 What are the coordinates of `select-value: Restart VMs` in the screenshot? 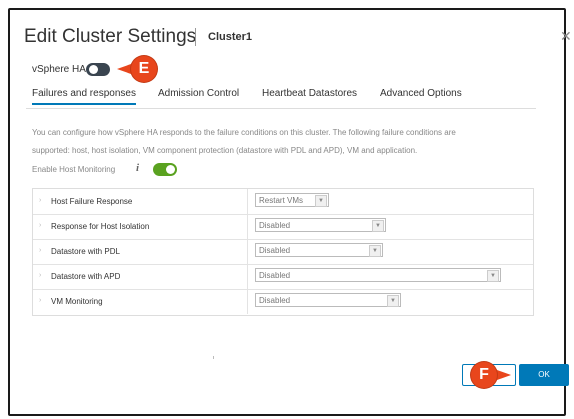 It's located at (281, 200).